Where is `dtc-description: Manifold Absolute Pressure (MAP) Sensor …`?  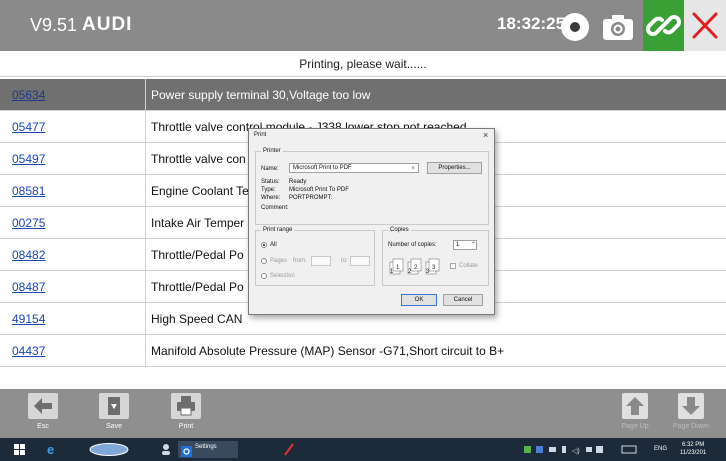 dtc-description: Manifold Absolute Pressure (MAP) Sensor … is located at coordinates (328, 351).